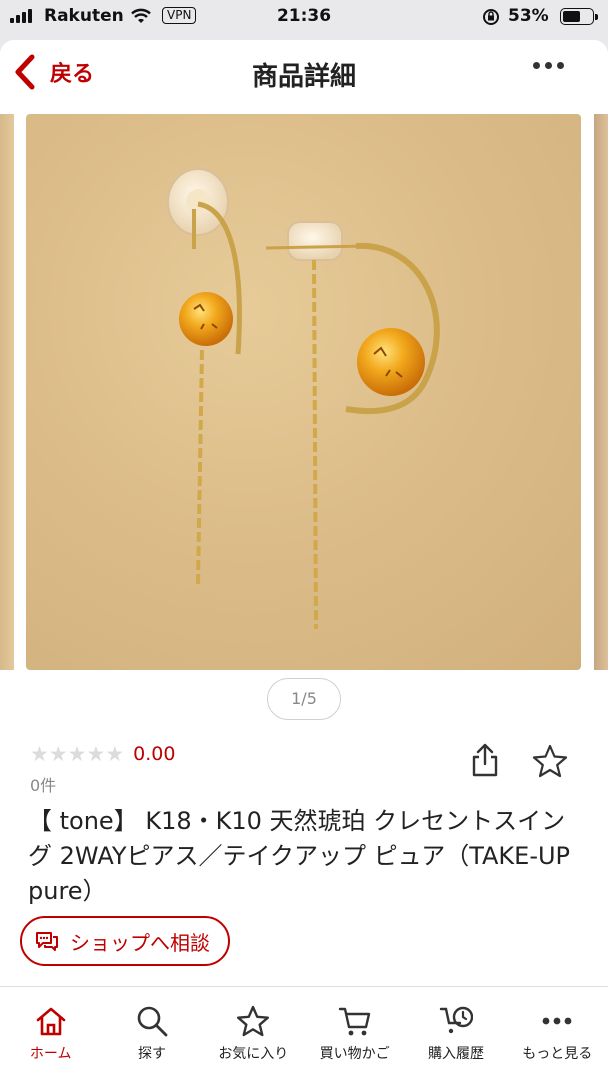  Describe the element at coordinates (455, 1054) in the screenshot. I see `tab-label: 購入履歴` at that location.